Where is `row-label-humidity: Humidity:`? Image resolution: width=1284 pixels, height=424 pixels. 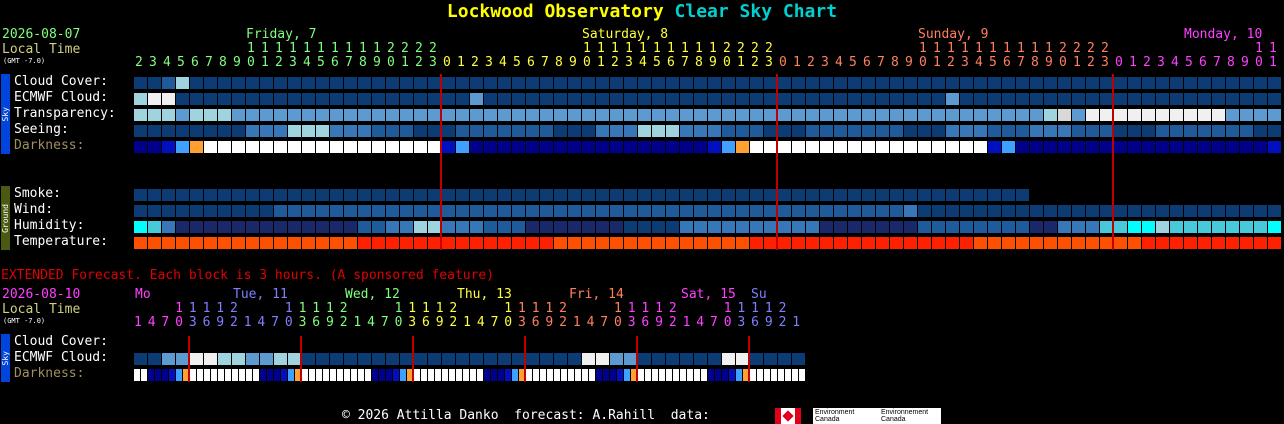 row-label-humidity: Humidity: is located at coordinates (49, 225).